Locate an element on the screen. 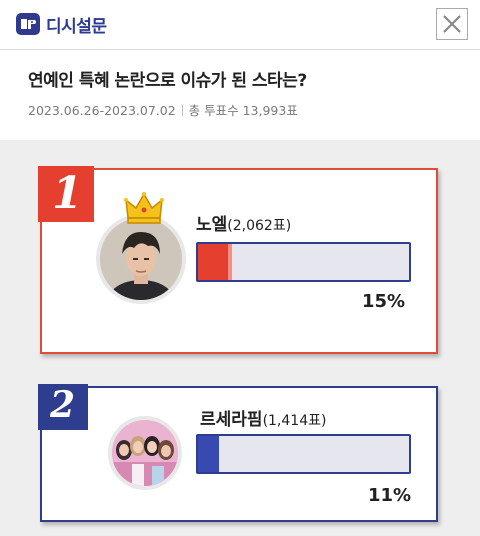 The width and height of the screenshot is (480, 536). brand-title: 디시설문 is located at coordinates (76, 27).